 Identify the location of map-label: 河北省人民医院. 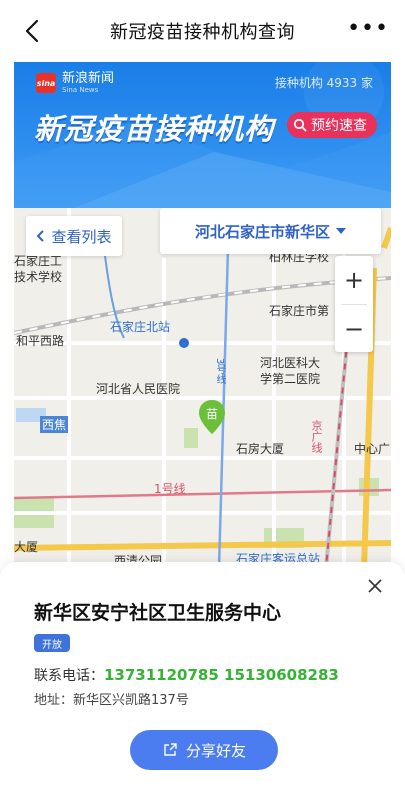
(138, 389).